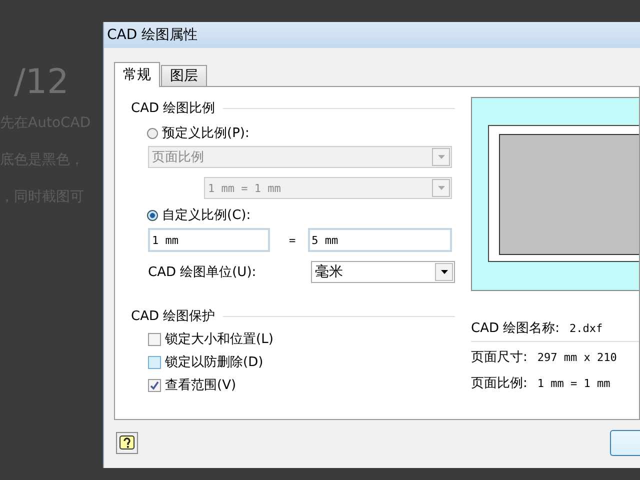  What do you see at coordinates (573, 383) in the screenshot?
I see `info-value: 1 mm = 1 mm` at bounding box center [573, 383].